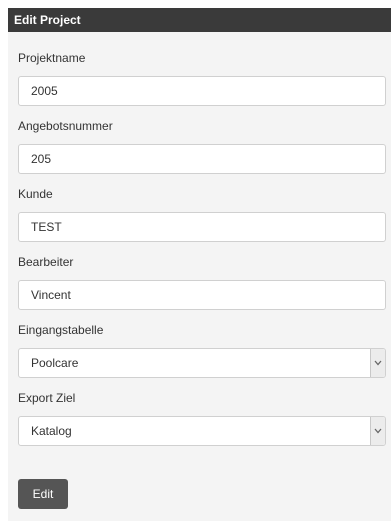 The width and height of the screenshot is (392, 521). Describe the element at coordinates (61, 330) in the screenshot. I see `eingangstabelle-label: Eingangstabelle` at that location.